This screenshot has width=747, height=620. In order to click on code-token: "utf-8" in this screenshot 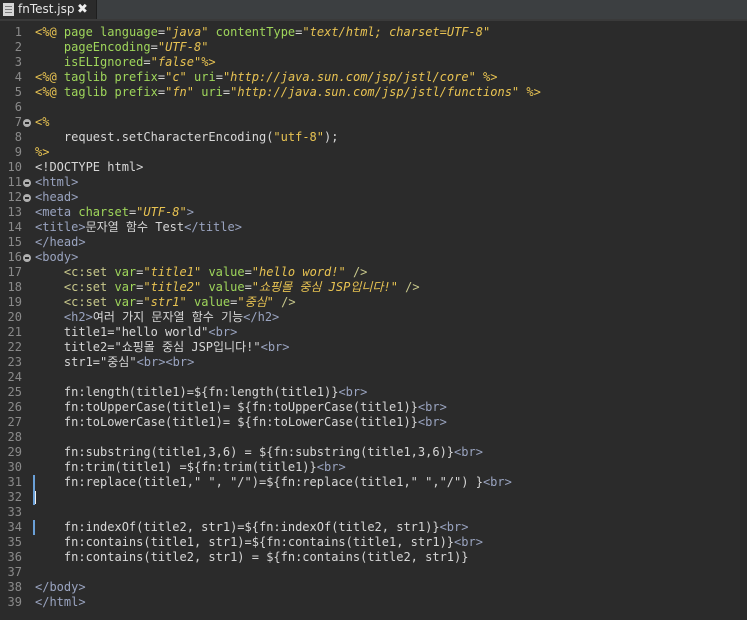, I will do `click(298, 137)`.